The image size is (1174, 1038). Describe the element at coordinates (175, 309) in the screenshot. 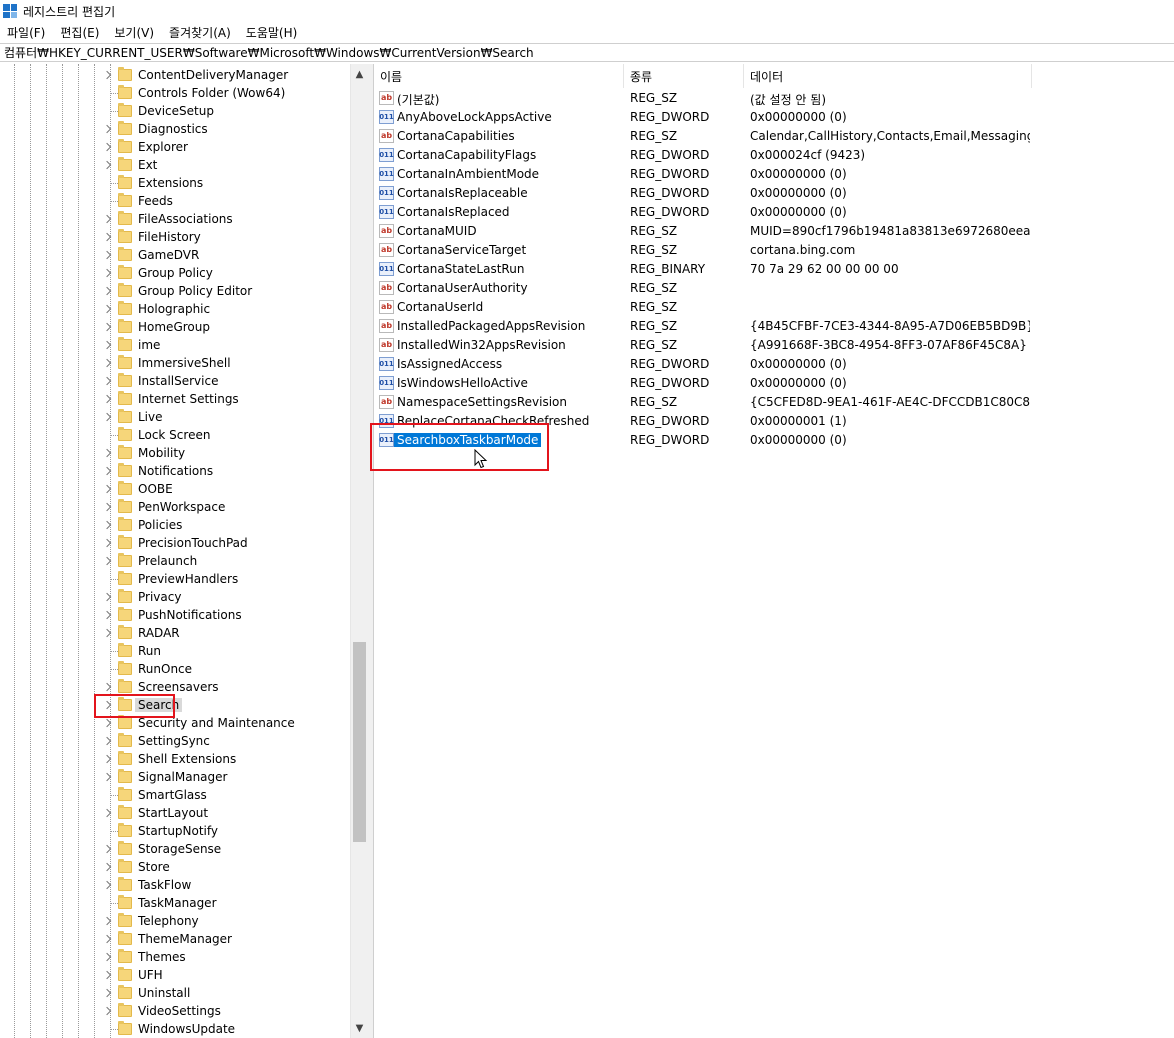

I see `tree-item: Holographic` at that location.